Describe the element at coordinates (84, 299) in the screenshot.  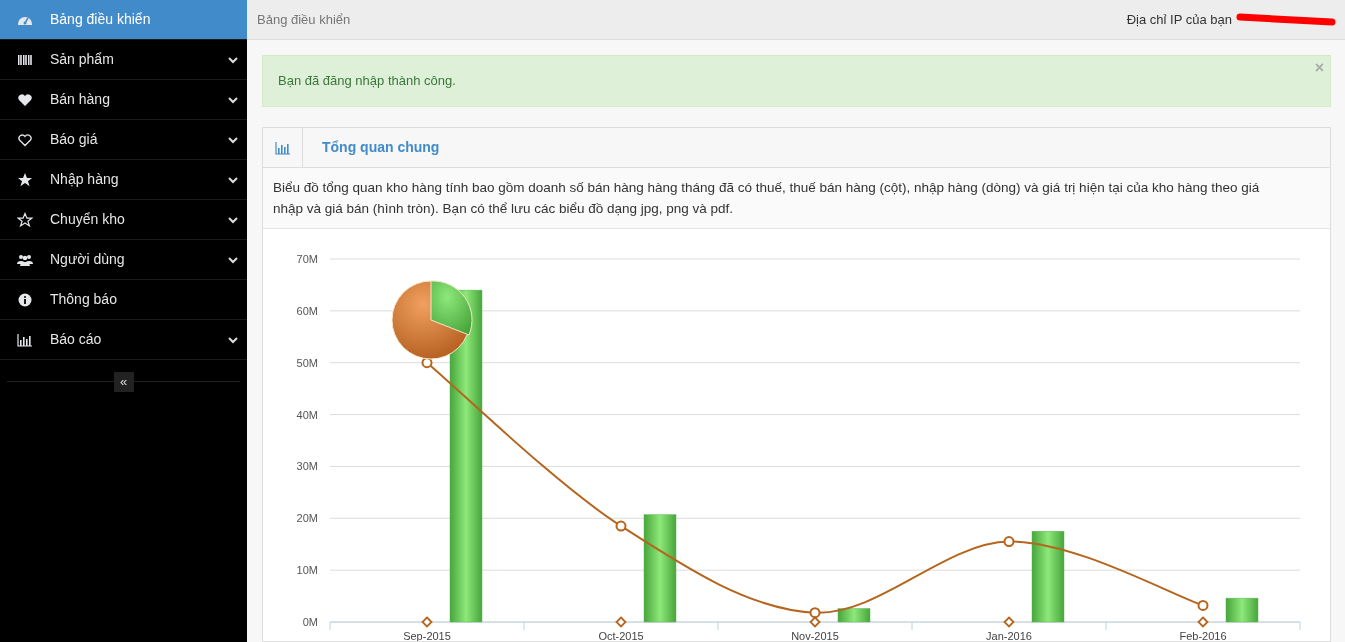
I see `sidebar-label: Thông báo` at that location.